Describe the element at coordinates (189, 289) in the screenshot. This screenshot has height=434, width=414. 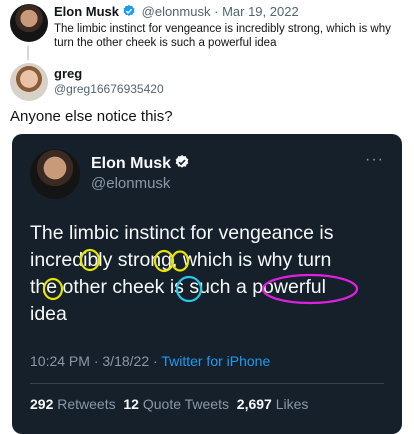
I see `cyan-circle-is` at that location.